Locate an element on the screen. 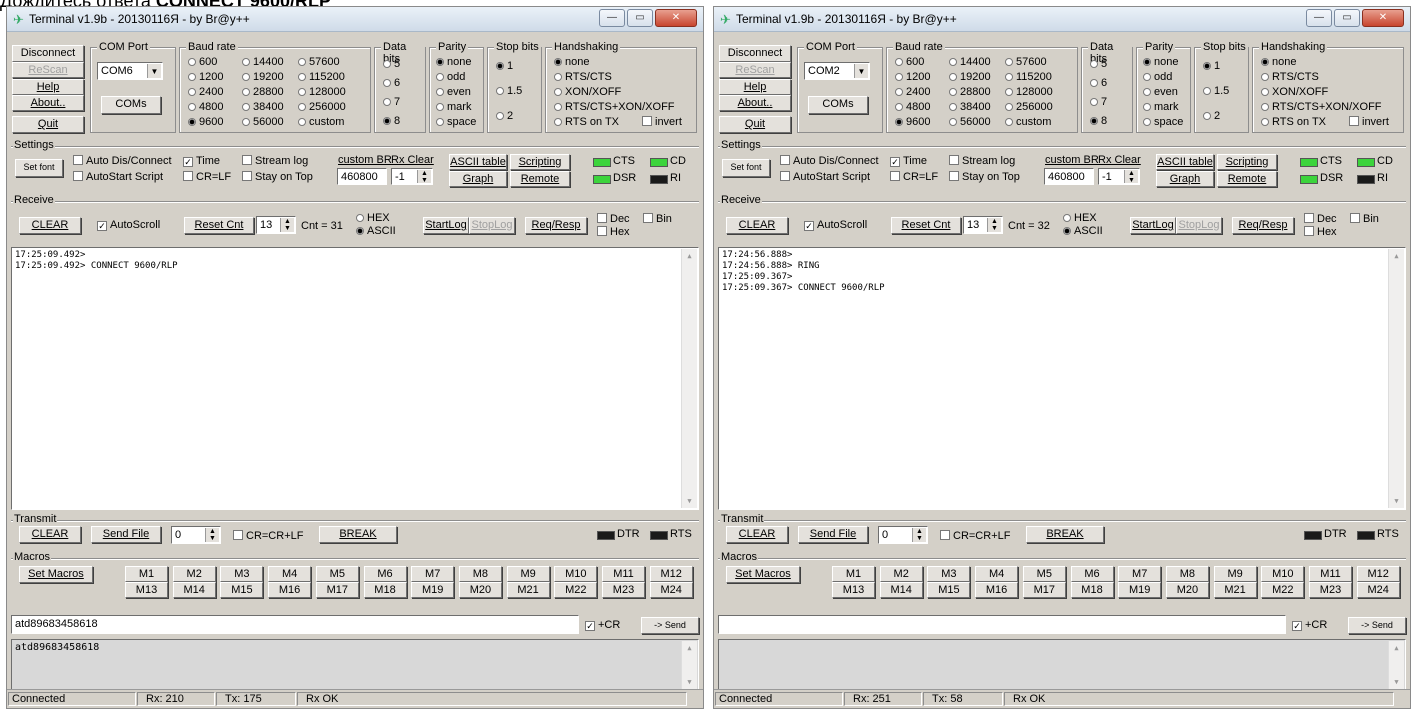  baud-option-38400: 38400 is located at coordinates (263, 107).